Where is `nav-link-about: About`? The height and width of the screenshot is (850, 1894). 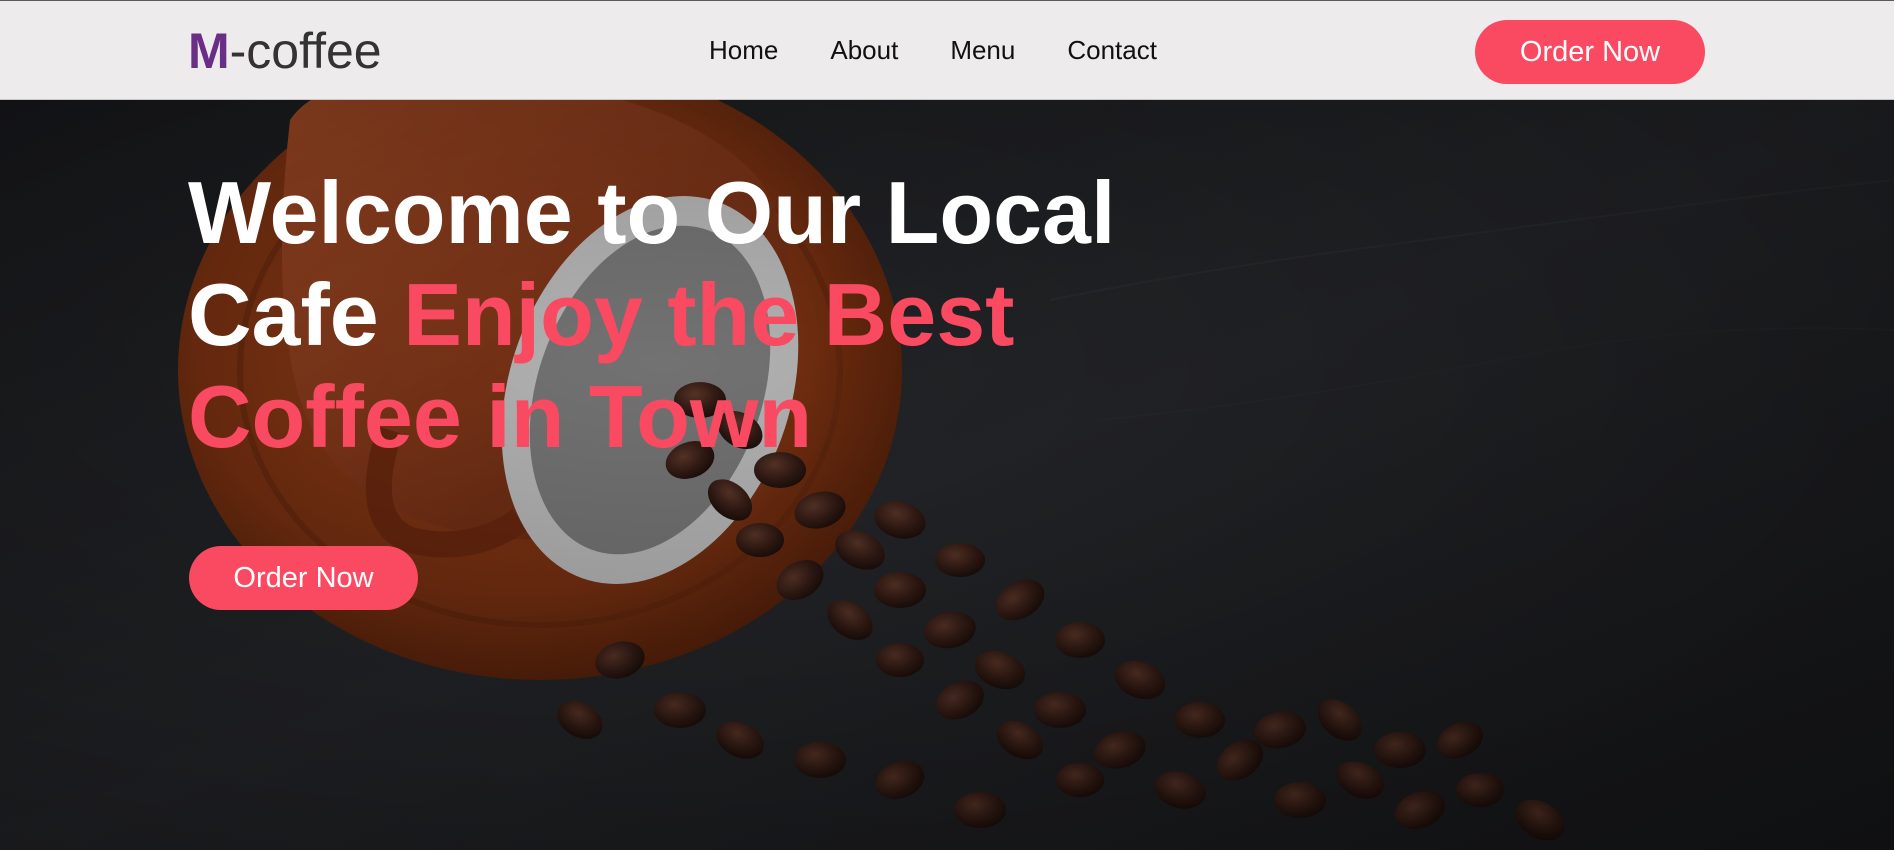
nav-link-about: About is located at coordinates (864, 50).